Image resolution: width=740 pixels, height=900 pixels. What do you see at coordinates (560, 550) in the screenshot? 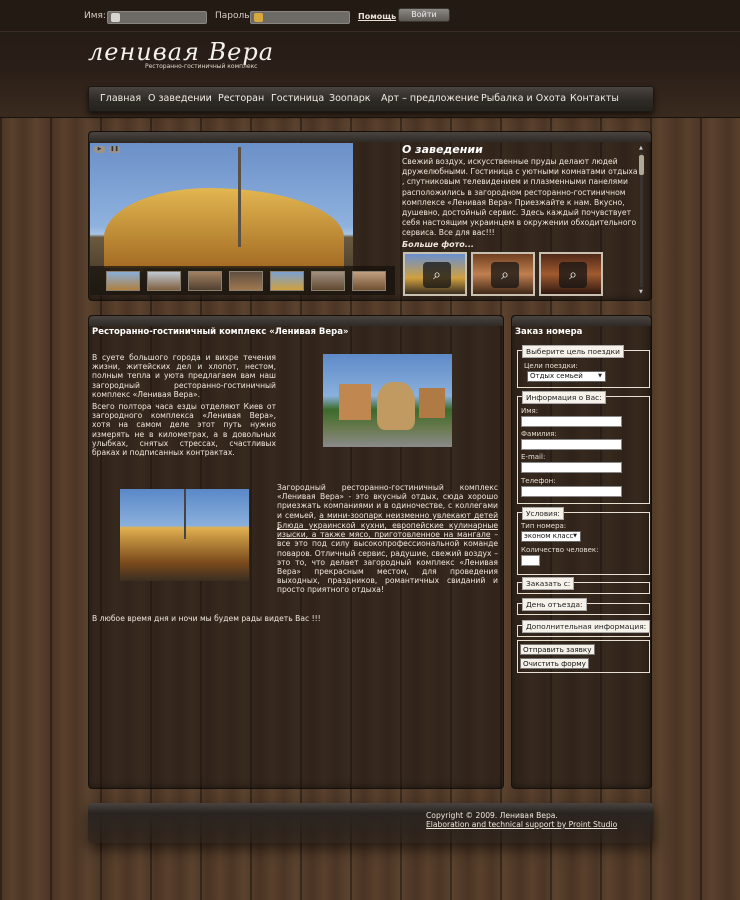
I see `people-label: Количество человек:` at bounding box center [560, 550].